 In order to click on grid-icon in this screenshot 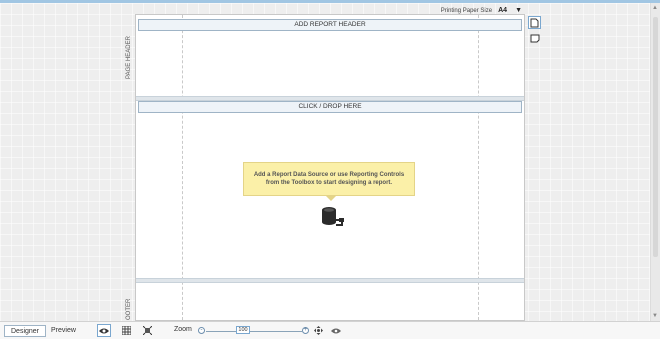, I will do `click(126, 330)`.